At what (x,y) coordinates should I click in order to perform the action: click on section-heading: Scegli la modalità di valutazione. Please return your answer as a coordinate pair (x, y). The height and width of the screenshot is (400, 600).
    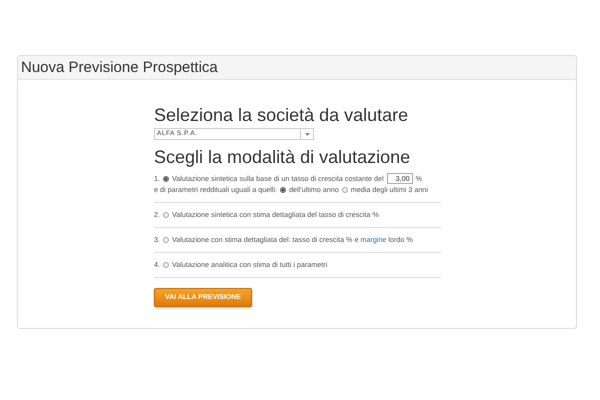
    Looking at the image, I should click on (283, 157).